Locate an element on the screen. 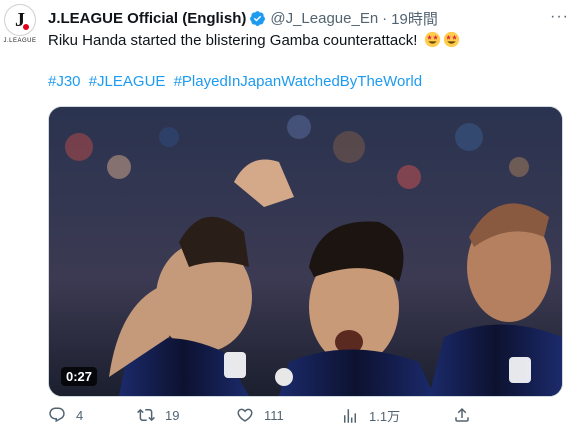 This screenshot has width=579, height=435. jleague-logo: J is located at coordinates (20, 20).